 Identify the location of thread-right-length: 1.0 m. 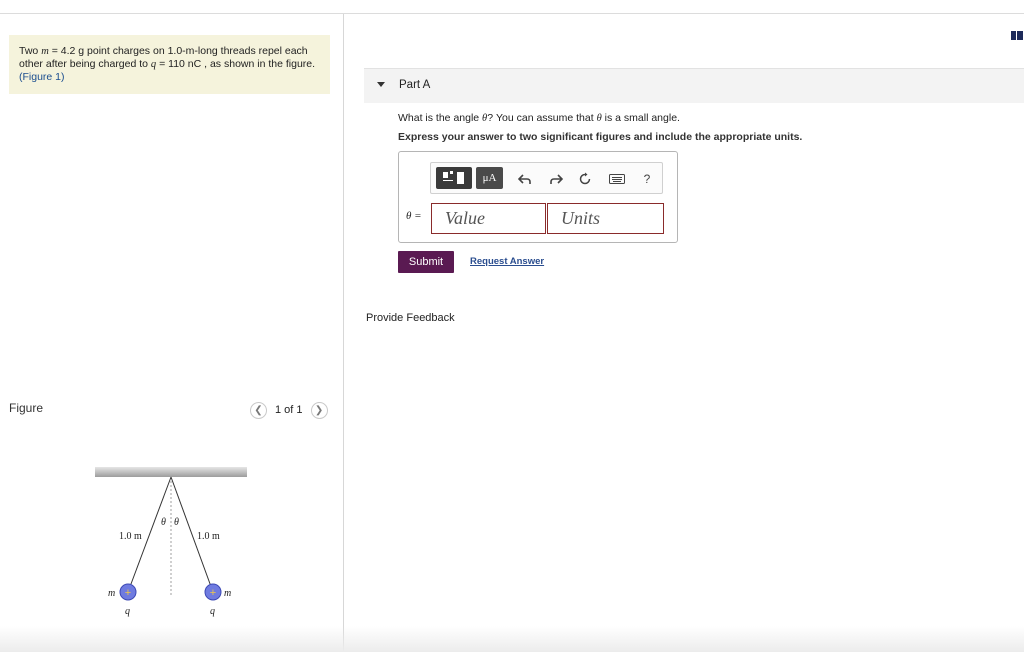
(208, 536).